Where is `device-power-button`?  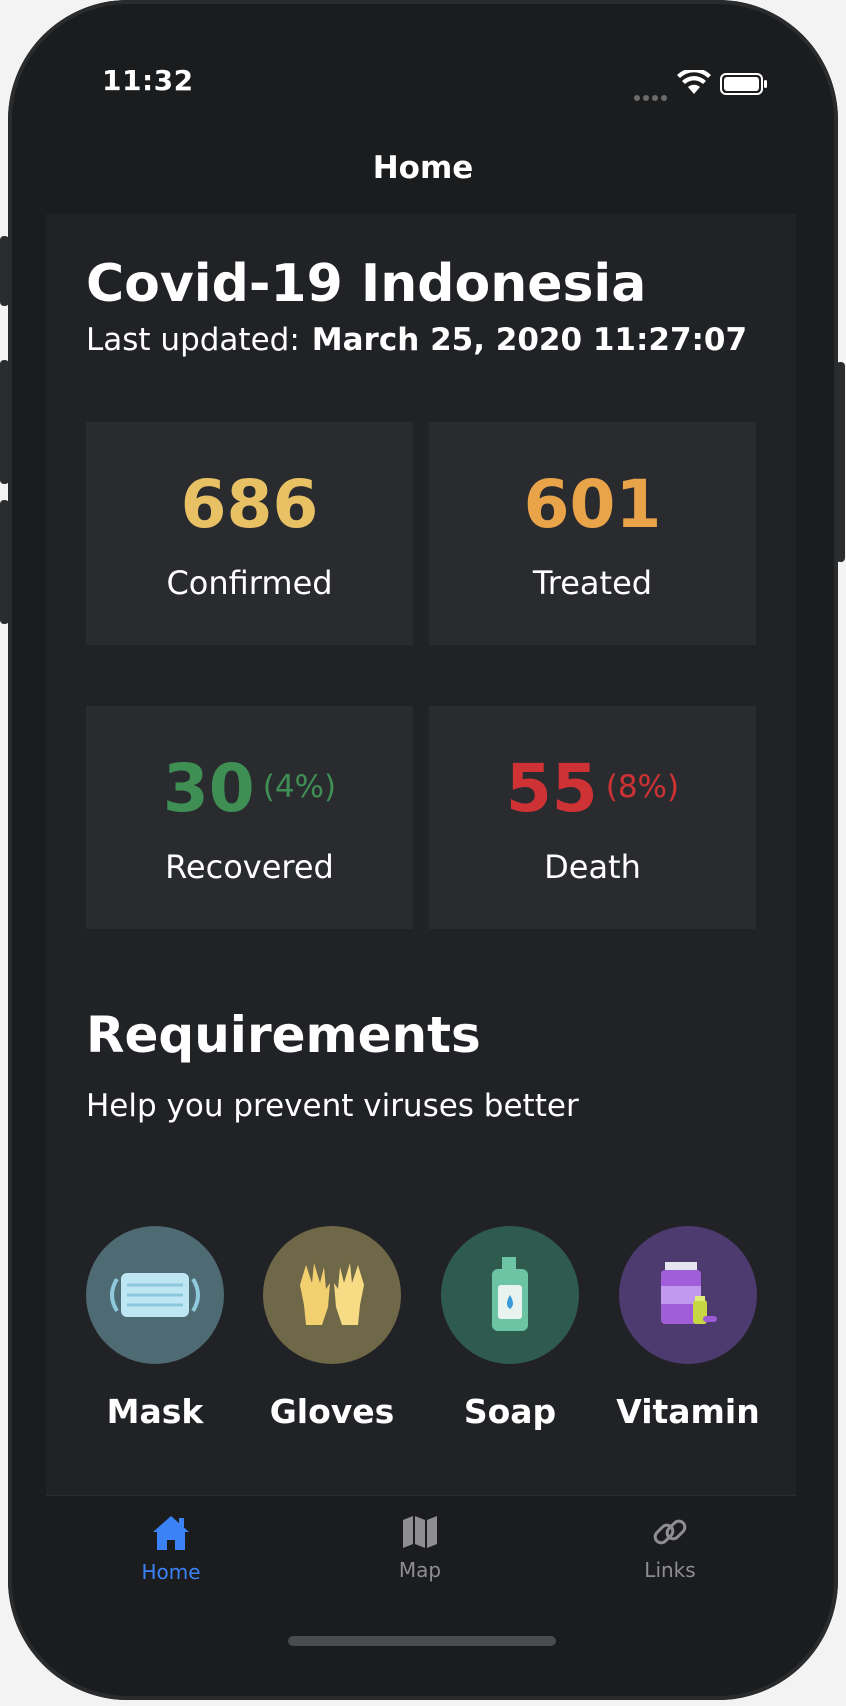
device-power-button is located at coordinates (840, 462).